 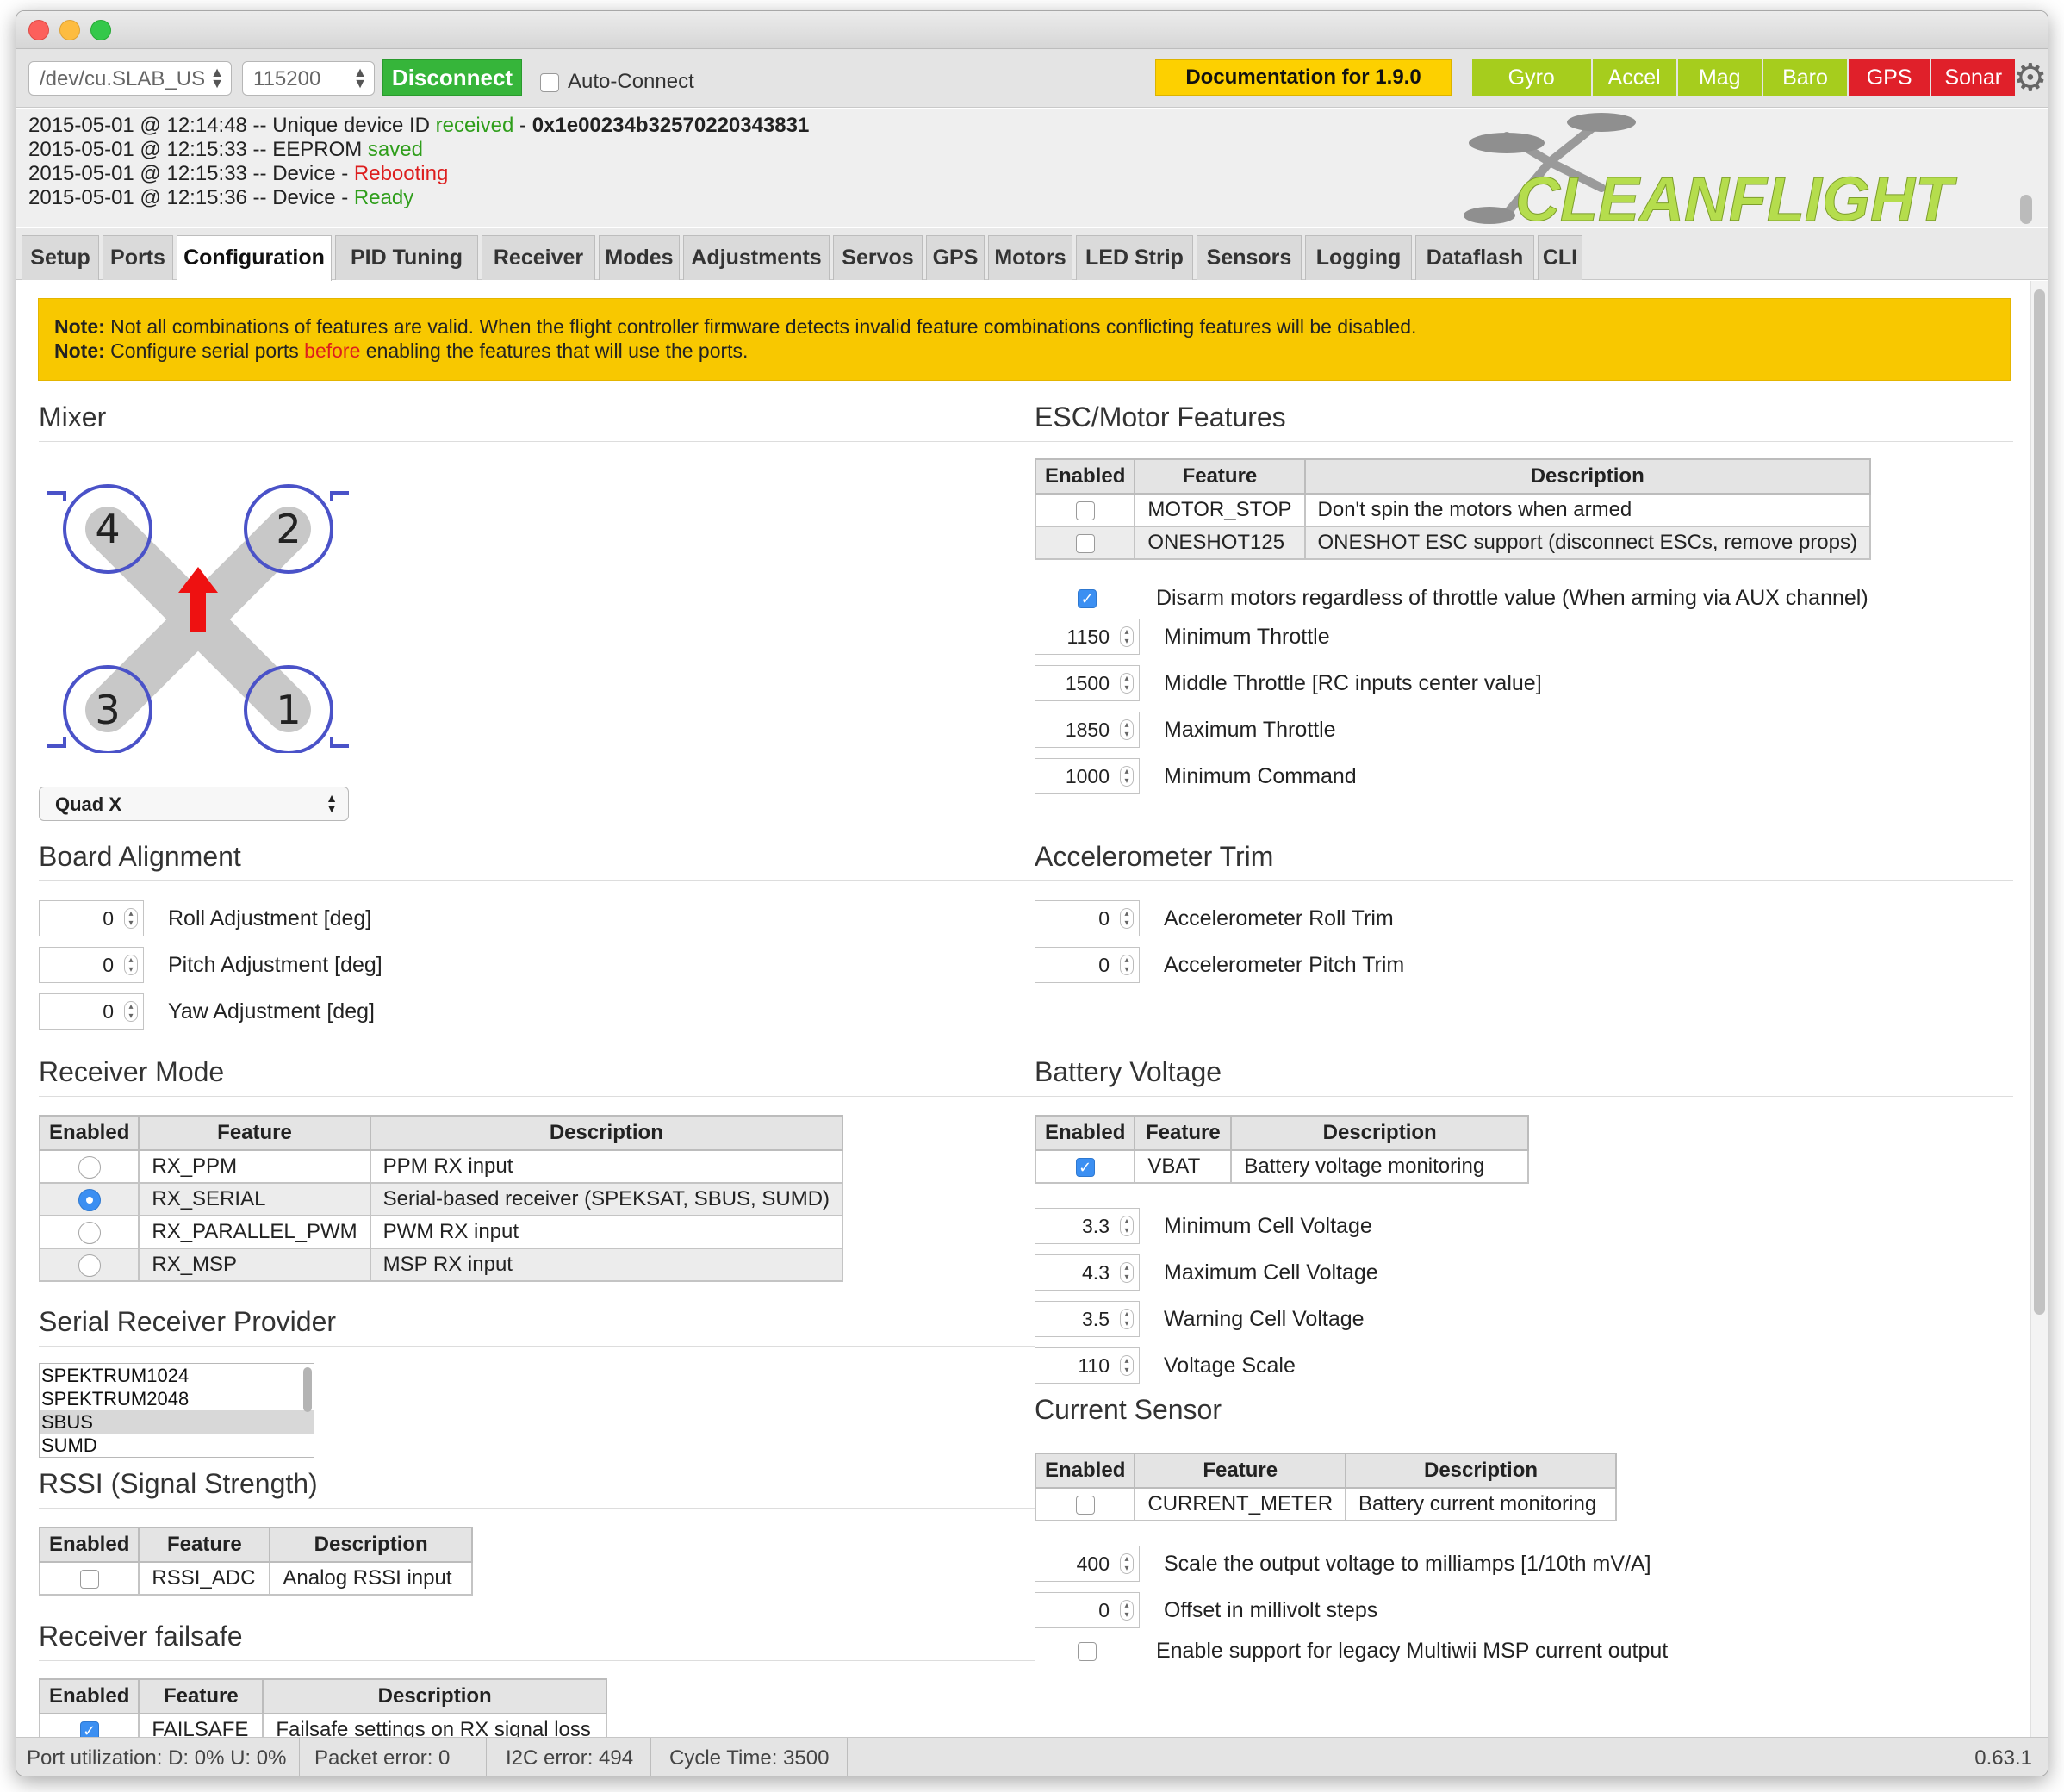 I want to click on number-input: 1150 ▴ ▾, so click(x=1088, y=637).